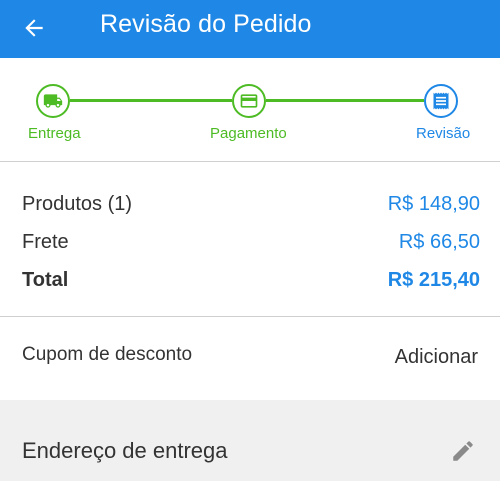 The image size is (500, 481). I want to click on back-button, so click(34, 28).